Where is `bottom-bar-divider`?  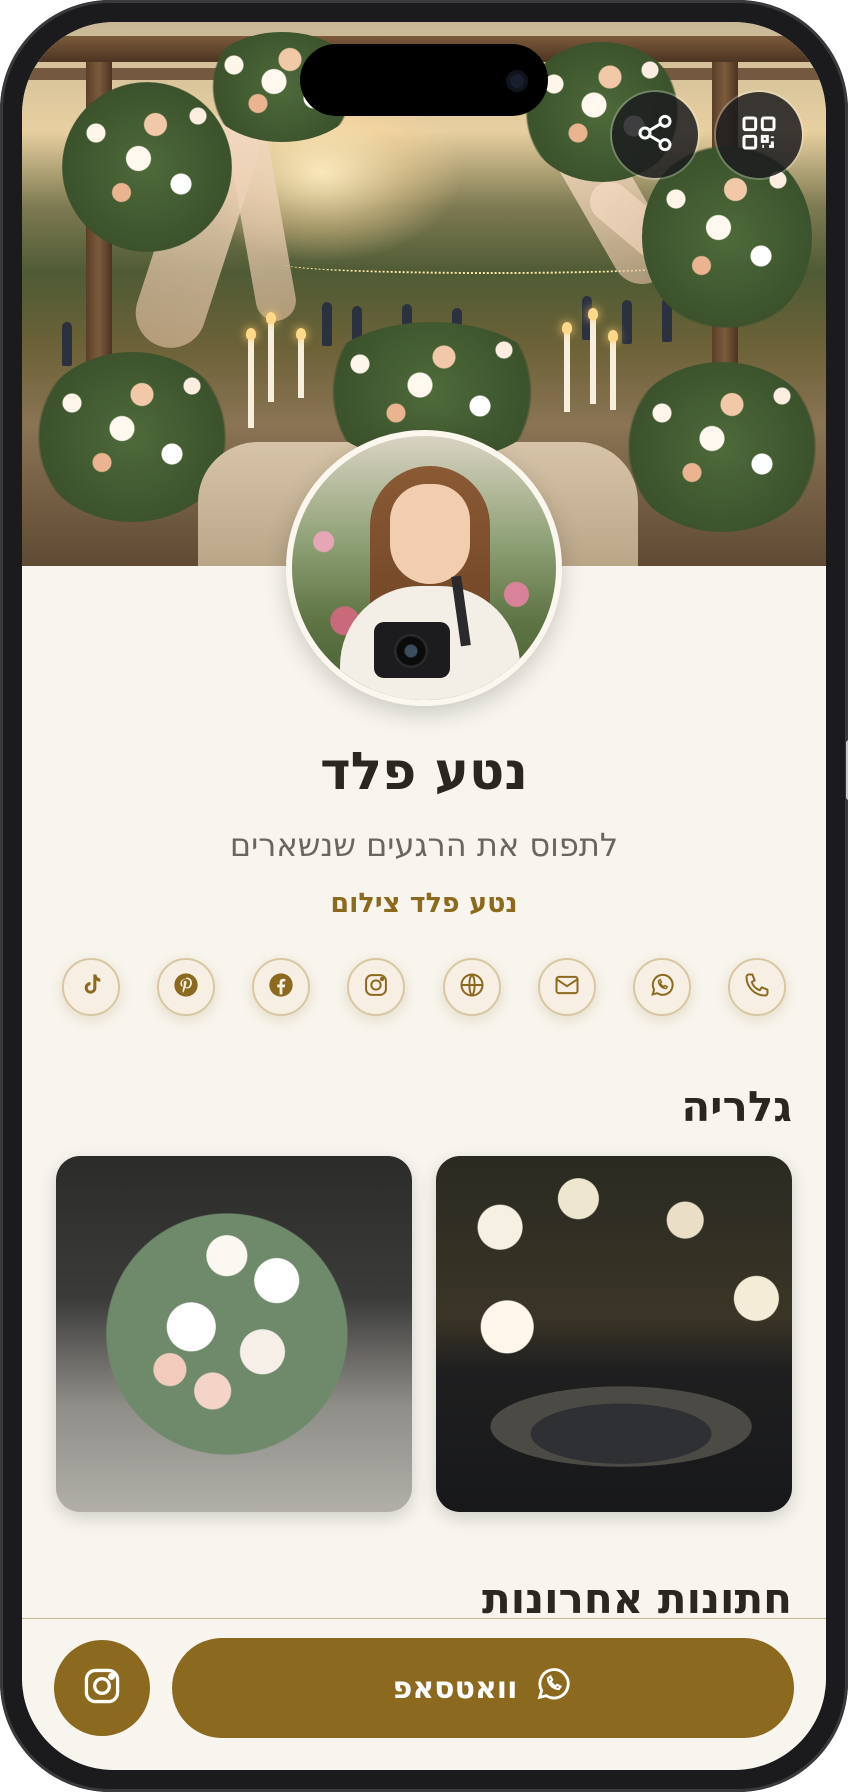 bottom-bar-divider is located at coordinates (424, 1618).